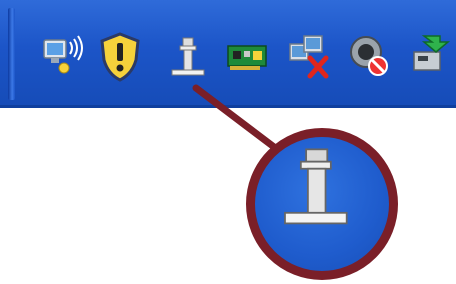 The image size is (456, 284). Describe the element at coordinates (370, 56) in the screenshot. I see `volume-muted-icon` at that location.